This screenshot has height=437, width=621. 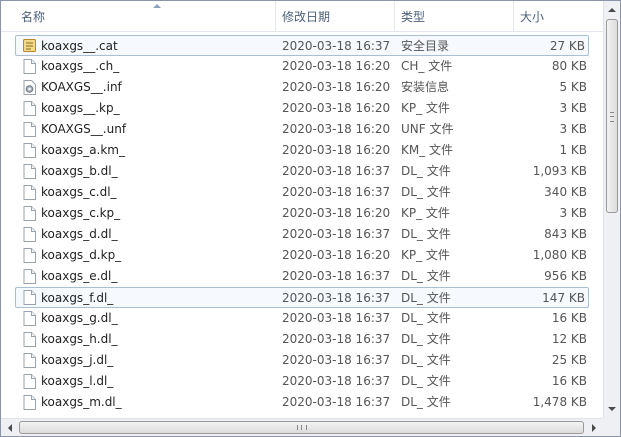 I want to click on file-name: koaxgs_h.dl_, so click(x=79, y=339).